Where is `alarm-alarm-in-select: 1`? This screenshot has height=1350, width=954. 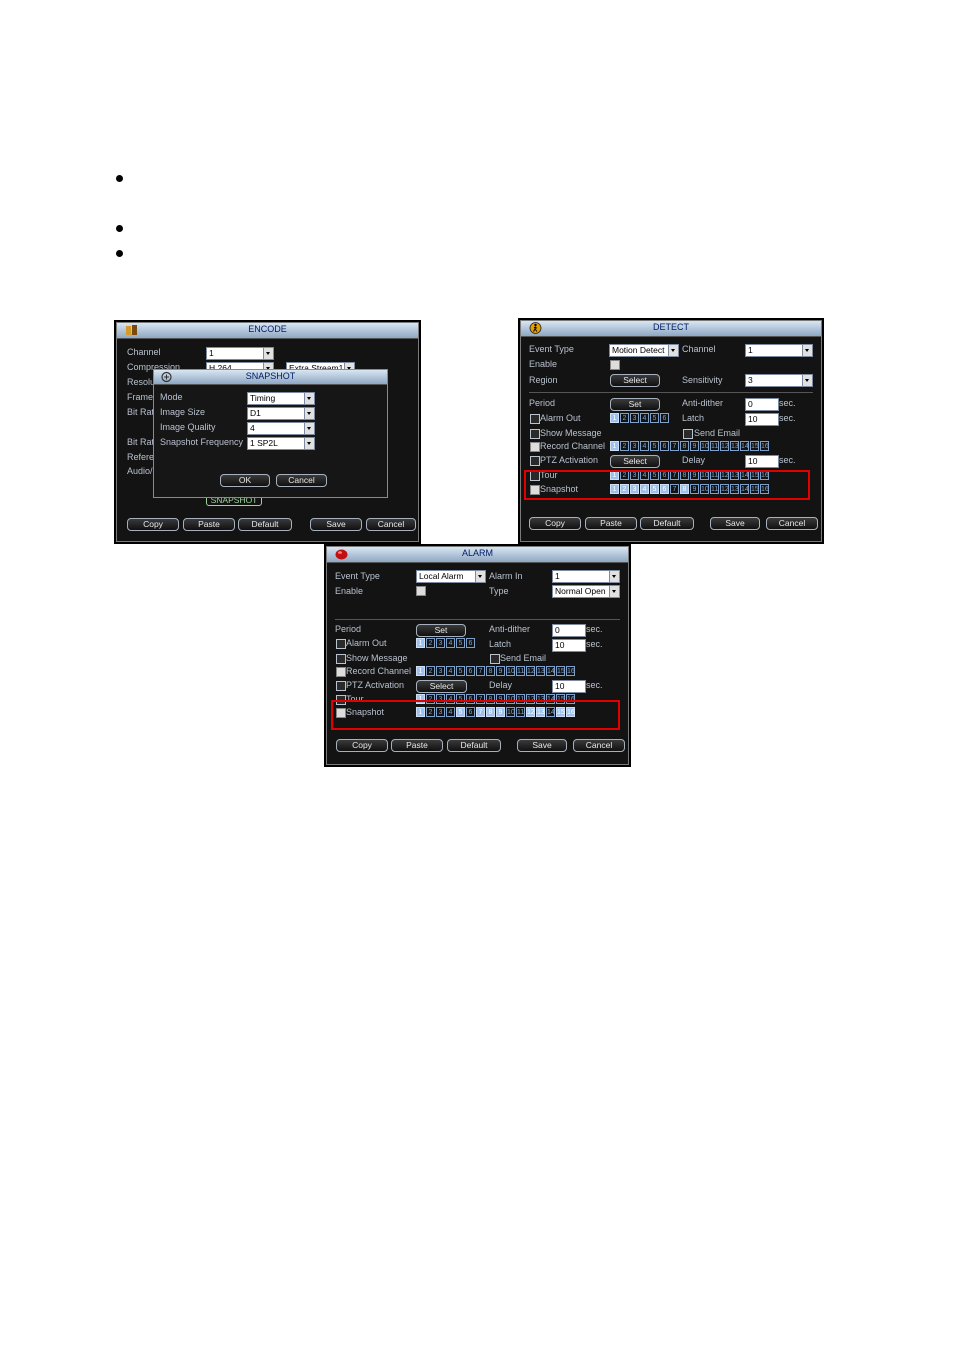
alarm-alarm-in-select: 1 is located at coordinates (586, 576).